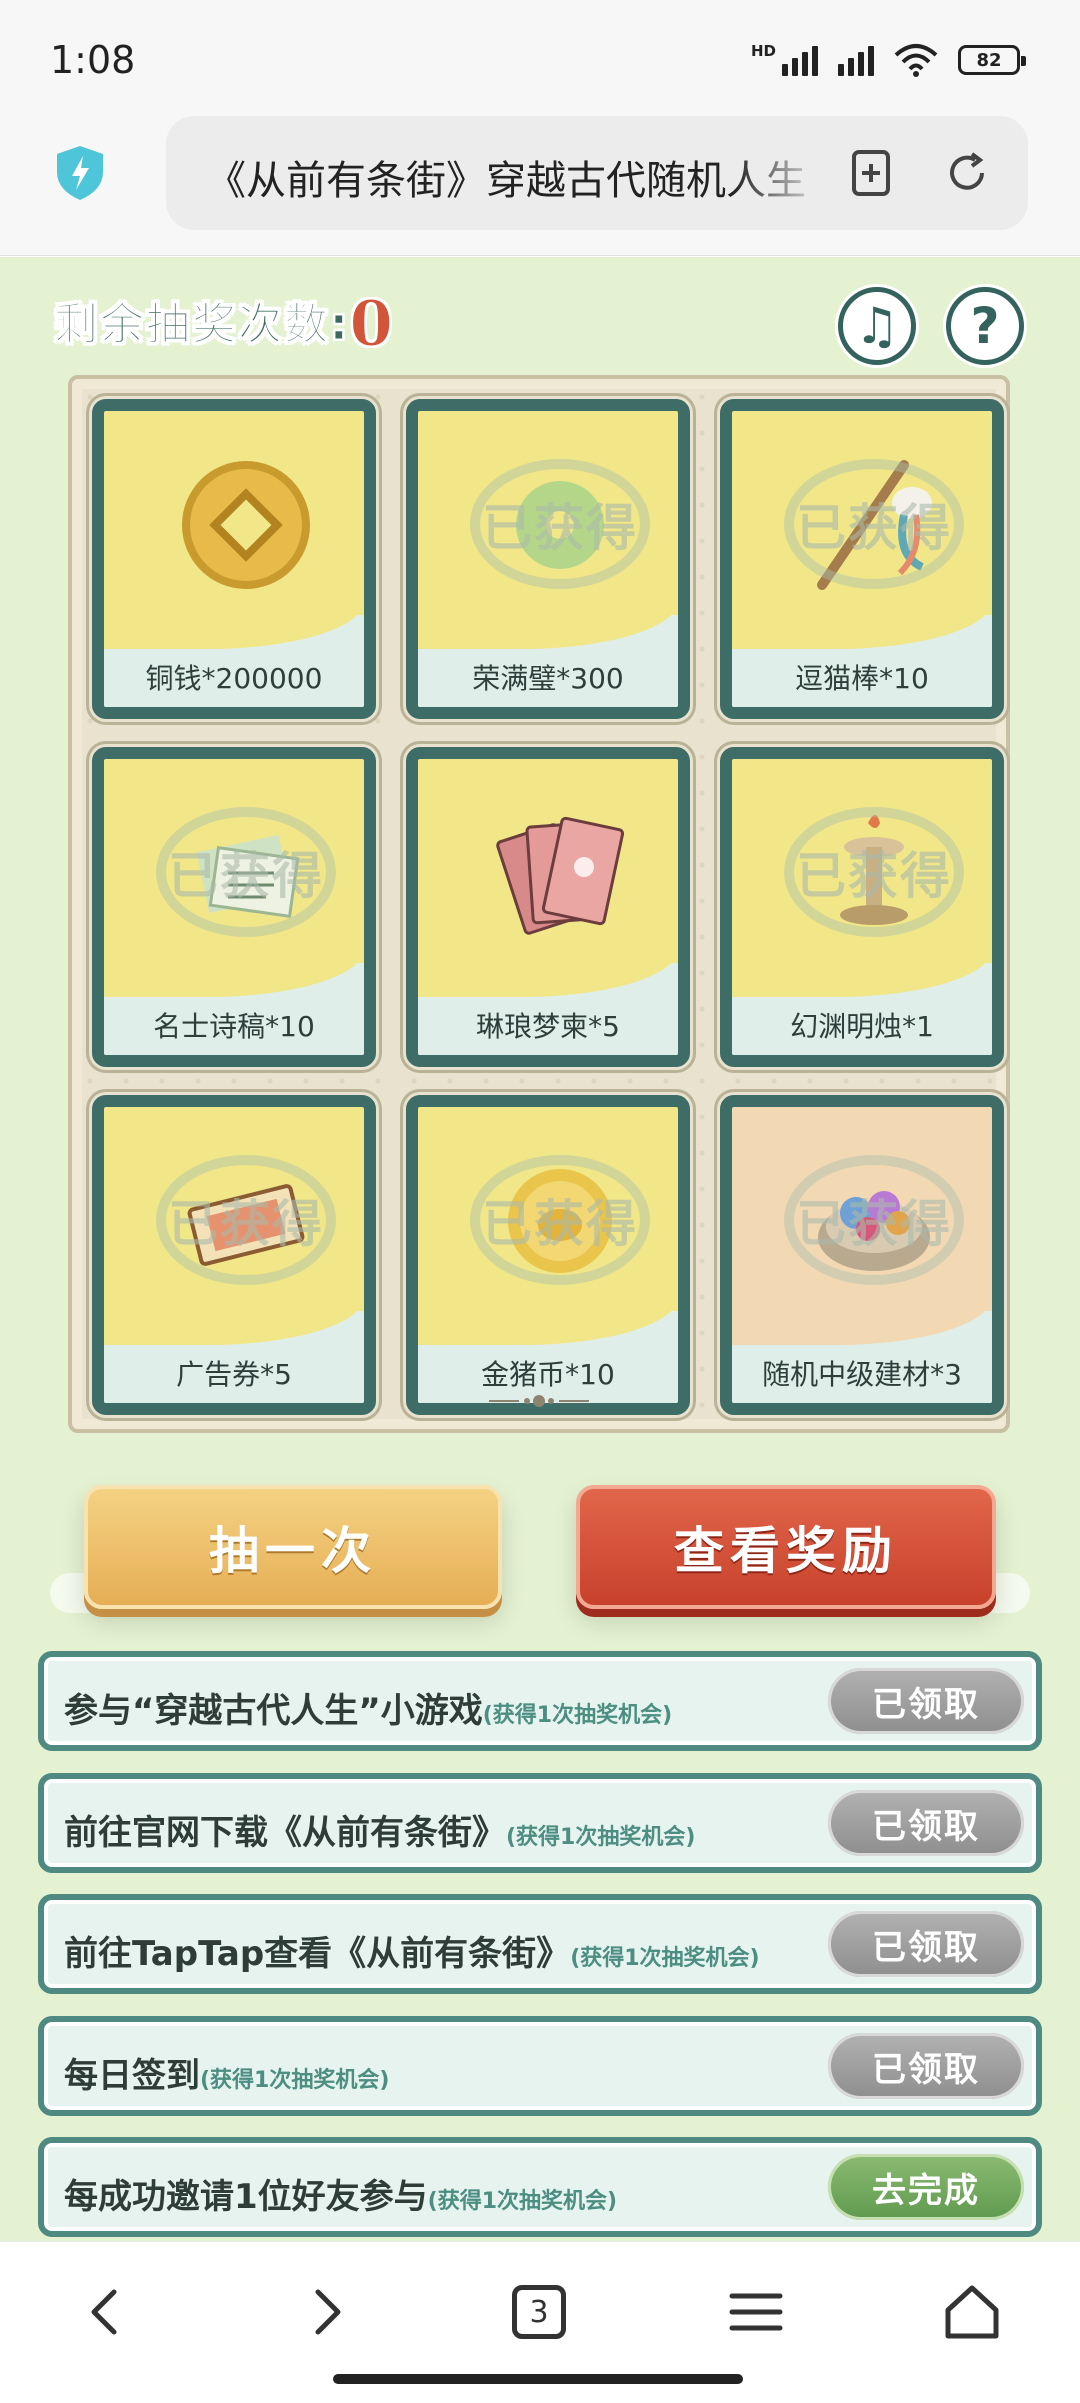 Image resolution: width=1080 pixels, height=2403 pixels. What do you see at coordinates (372, 324) in the screenshot?
I see `remaining-draws-count: 0` at bounding box center [372, 324].